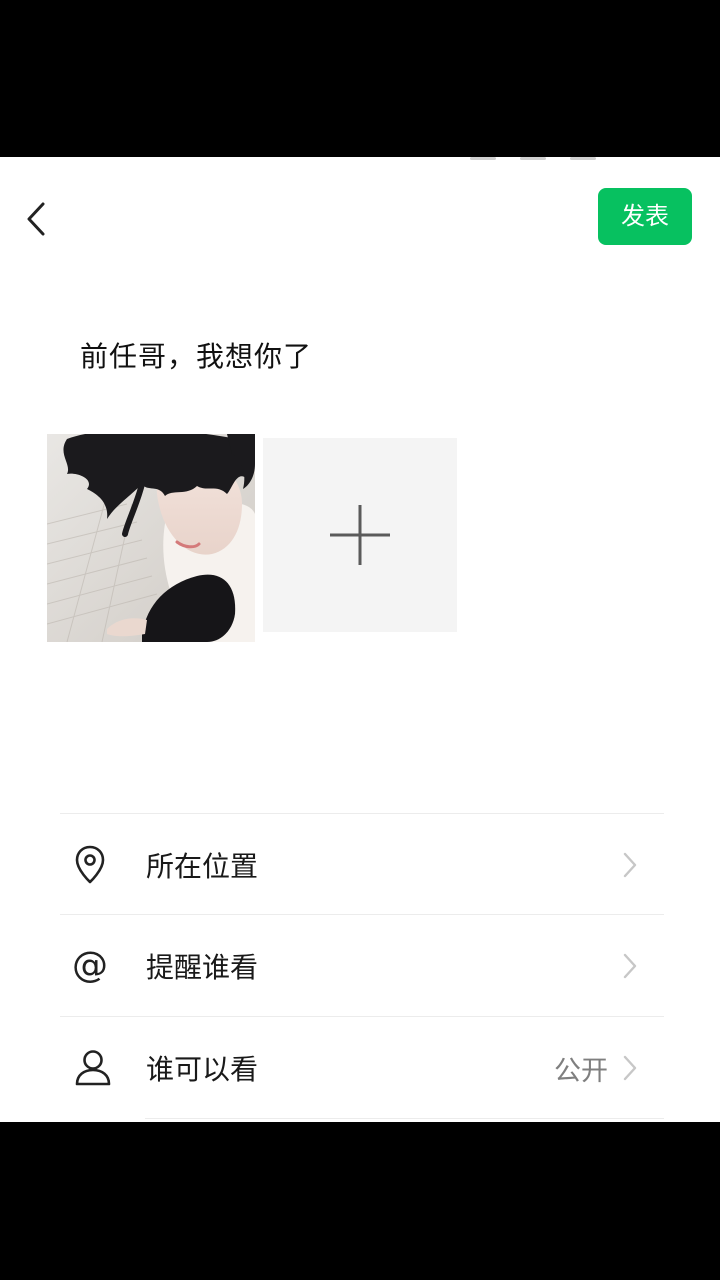  I want to click on location-label: 所在位置, so click(202, 866).